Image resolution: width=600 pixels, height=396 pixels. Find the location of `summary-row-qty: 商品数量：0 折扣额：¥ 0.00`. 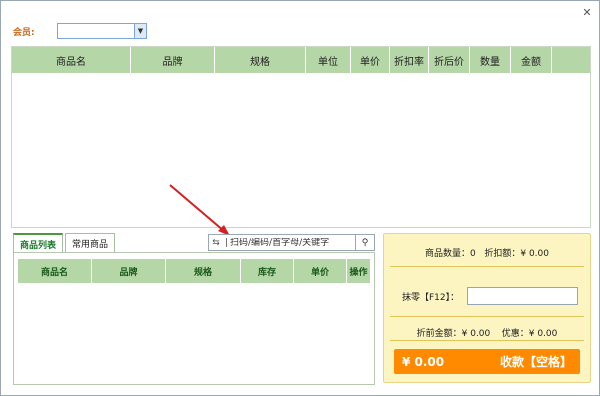

summary-row-qty: 商品数量：0 折扣额：¥ 0.00 is located at coordinates (487, 252).